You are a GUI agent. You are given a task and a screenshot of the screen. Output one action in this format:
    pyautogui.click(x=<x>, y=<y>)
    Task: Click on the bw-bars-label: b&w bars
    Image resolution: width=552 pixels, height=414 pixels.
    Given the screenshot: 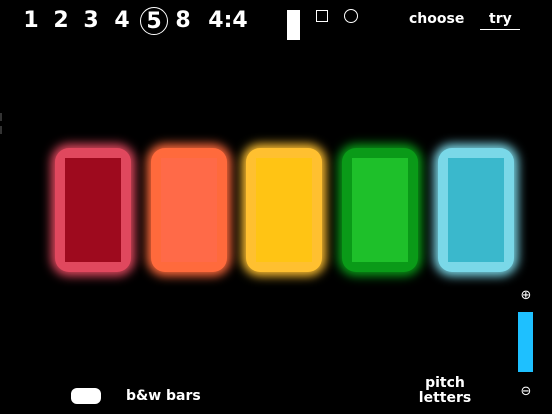 What is the action you would take?
    pyautogui.click(x=163, y=396)
    